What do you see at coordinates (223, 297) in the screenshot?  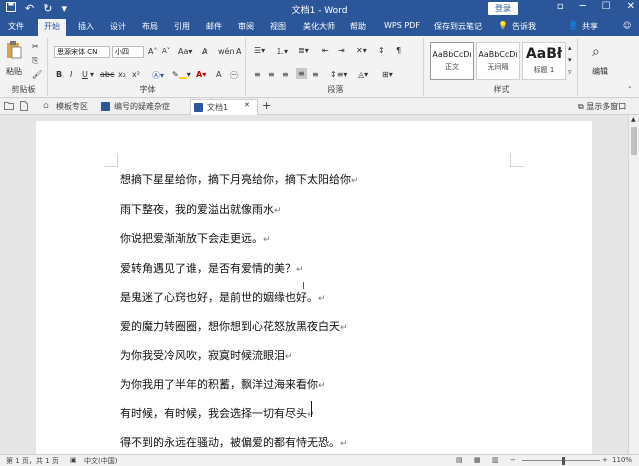 I see `paragraph-line-5: 是鬼迷了心窍也好，是前世的姻缘也好。↵` at bounding box center [223, 297].